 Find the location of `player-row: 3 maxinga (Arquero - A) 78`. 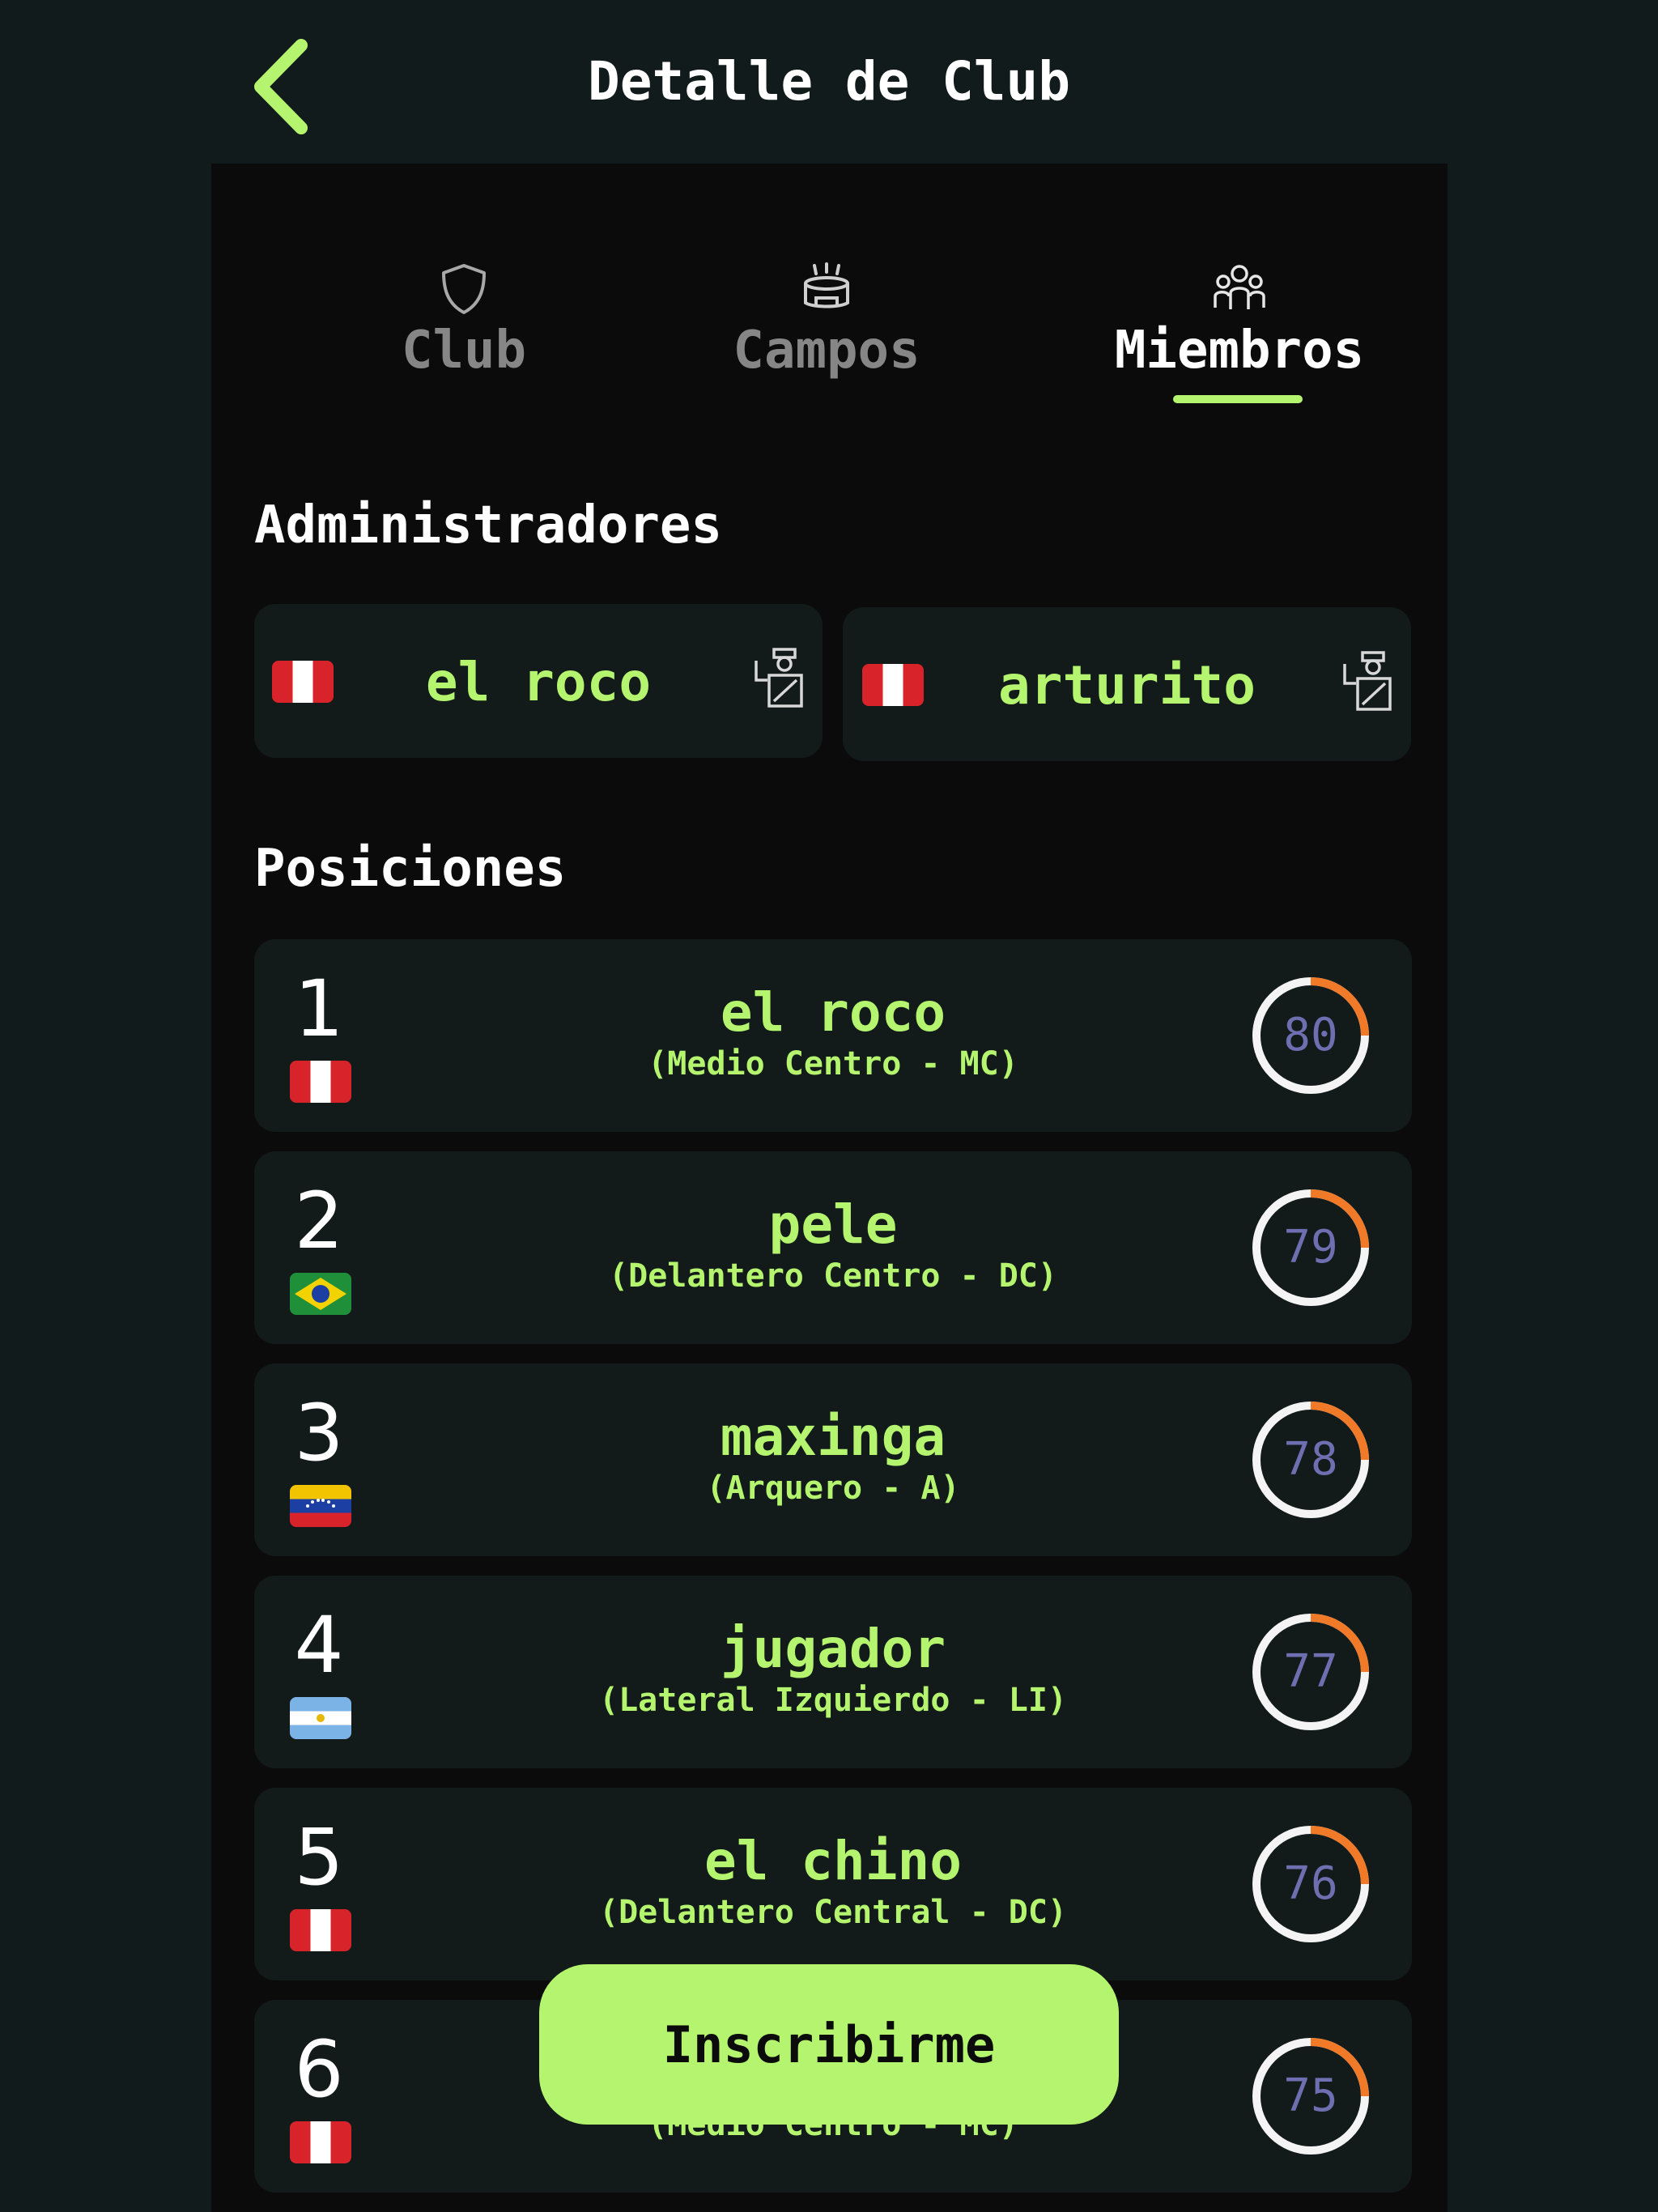

player-row: 3 maxinga (Arquero - A) 78 is located at coordinates (833, 1460).